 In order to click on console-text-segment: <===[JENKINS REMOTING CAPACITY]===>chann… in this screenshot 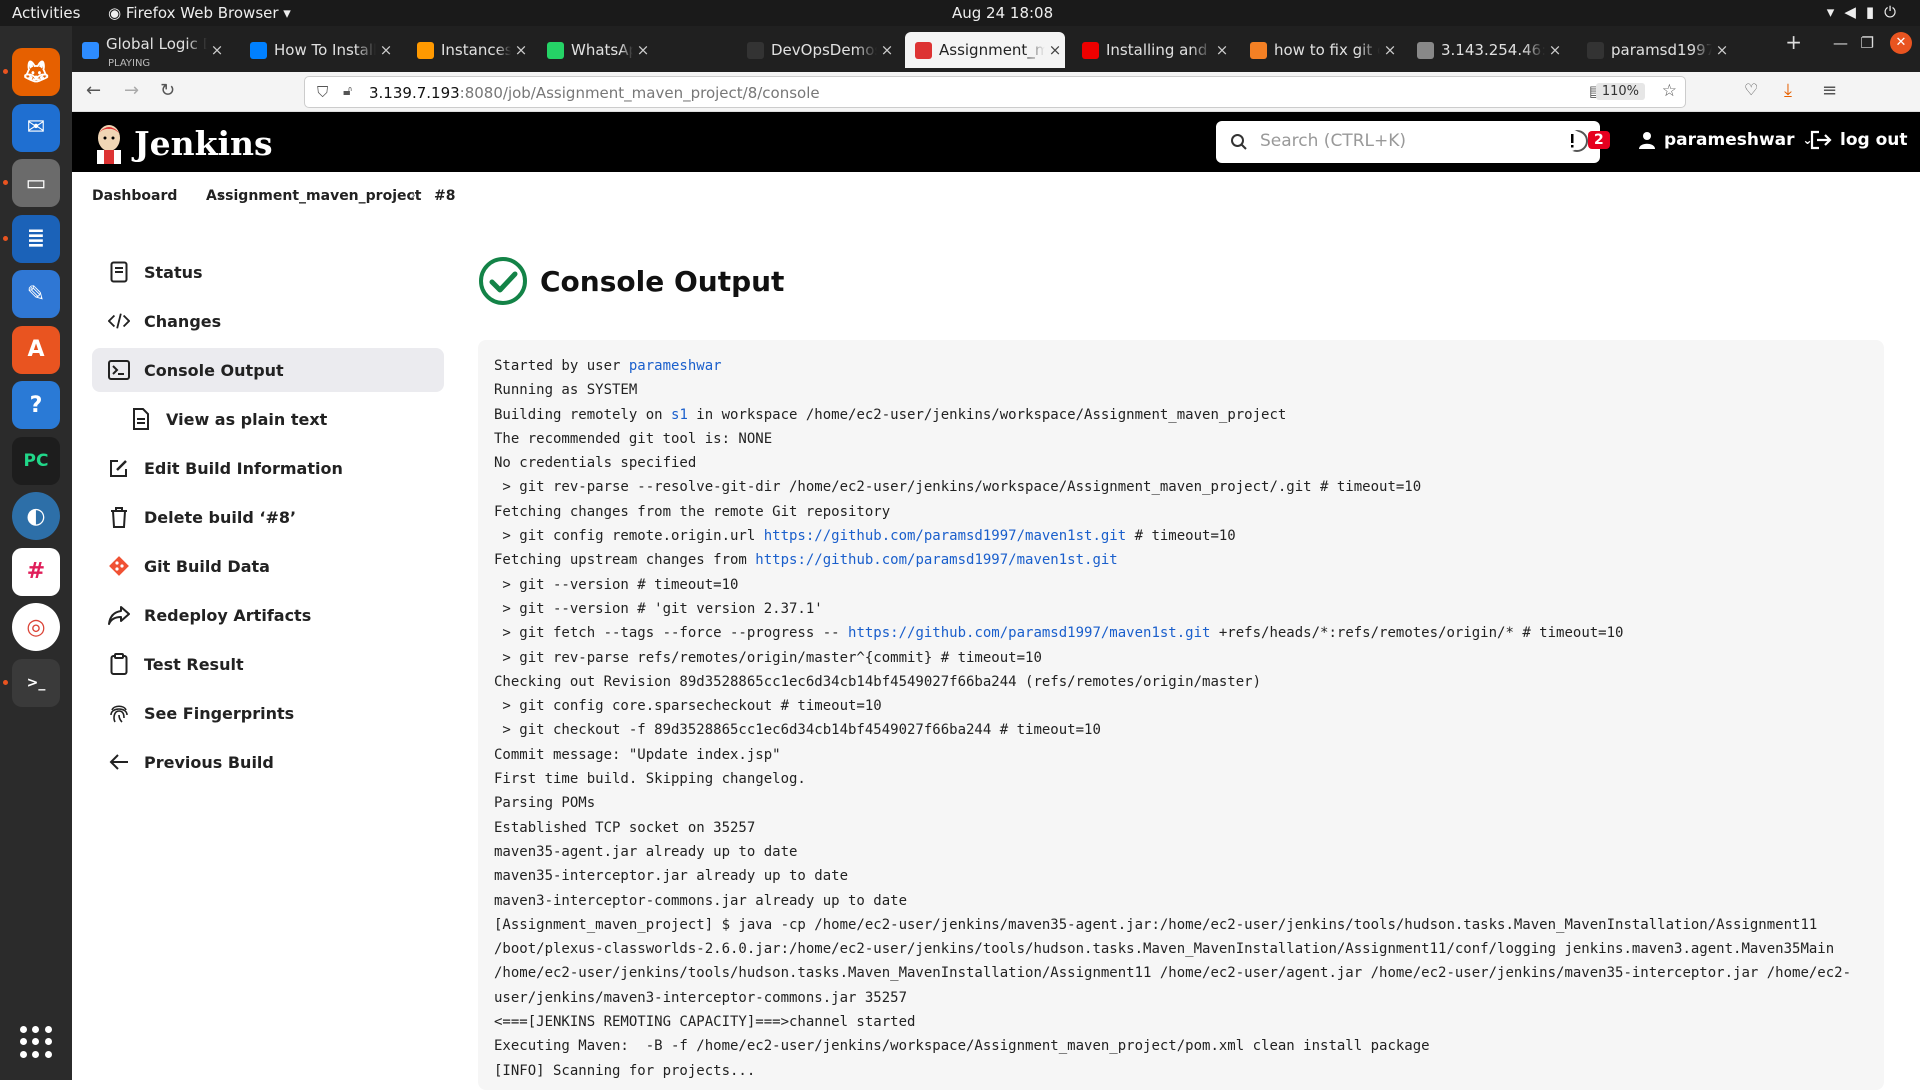, I will do `click(705, 1022)`.